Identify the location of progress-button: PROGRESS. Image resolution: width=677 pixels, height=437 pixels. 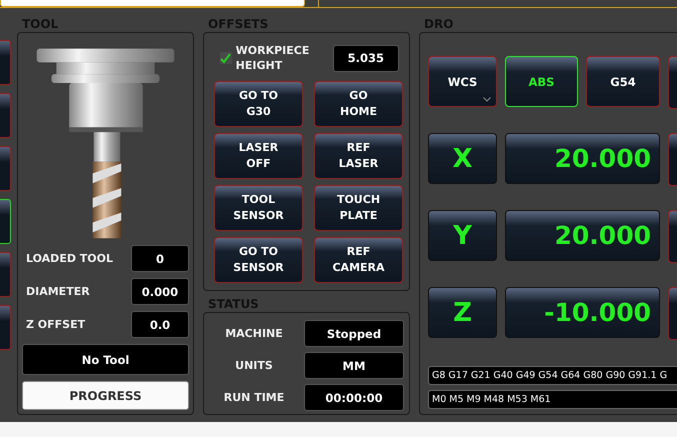
(105, 395).